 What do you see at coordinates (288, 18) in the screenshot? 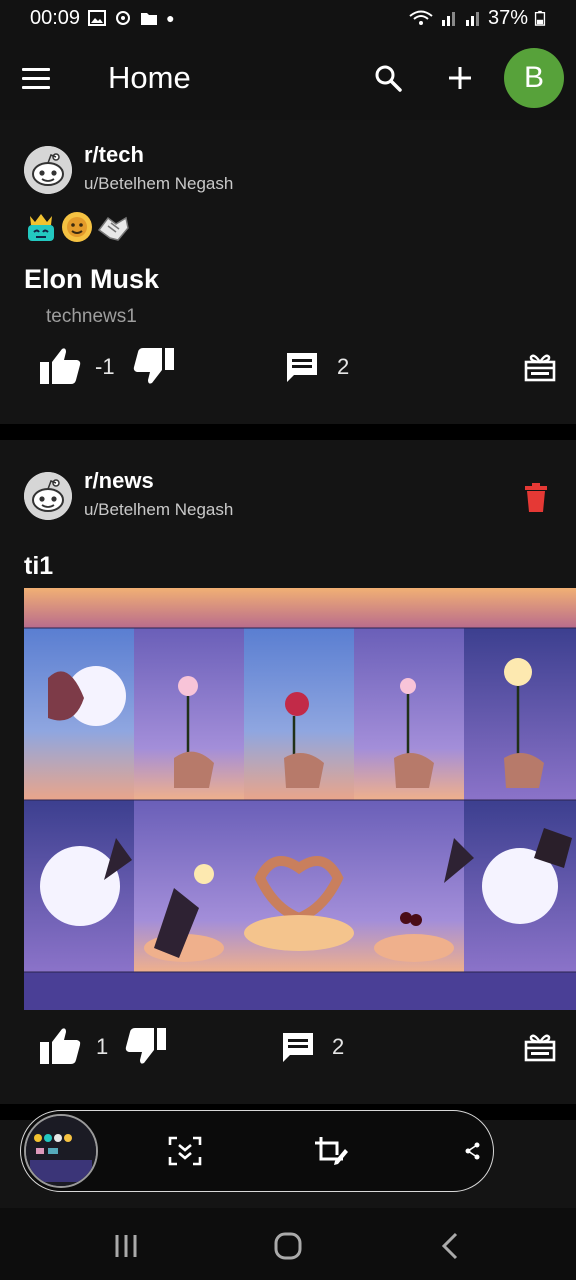
I see `status-bar: 00:09 ● 37%` at bounding box center [288, 18].